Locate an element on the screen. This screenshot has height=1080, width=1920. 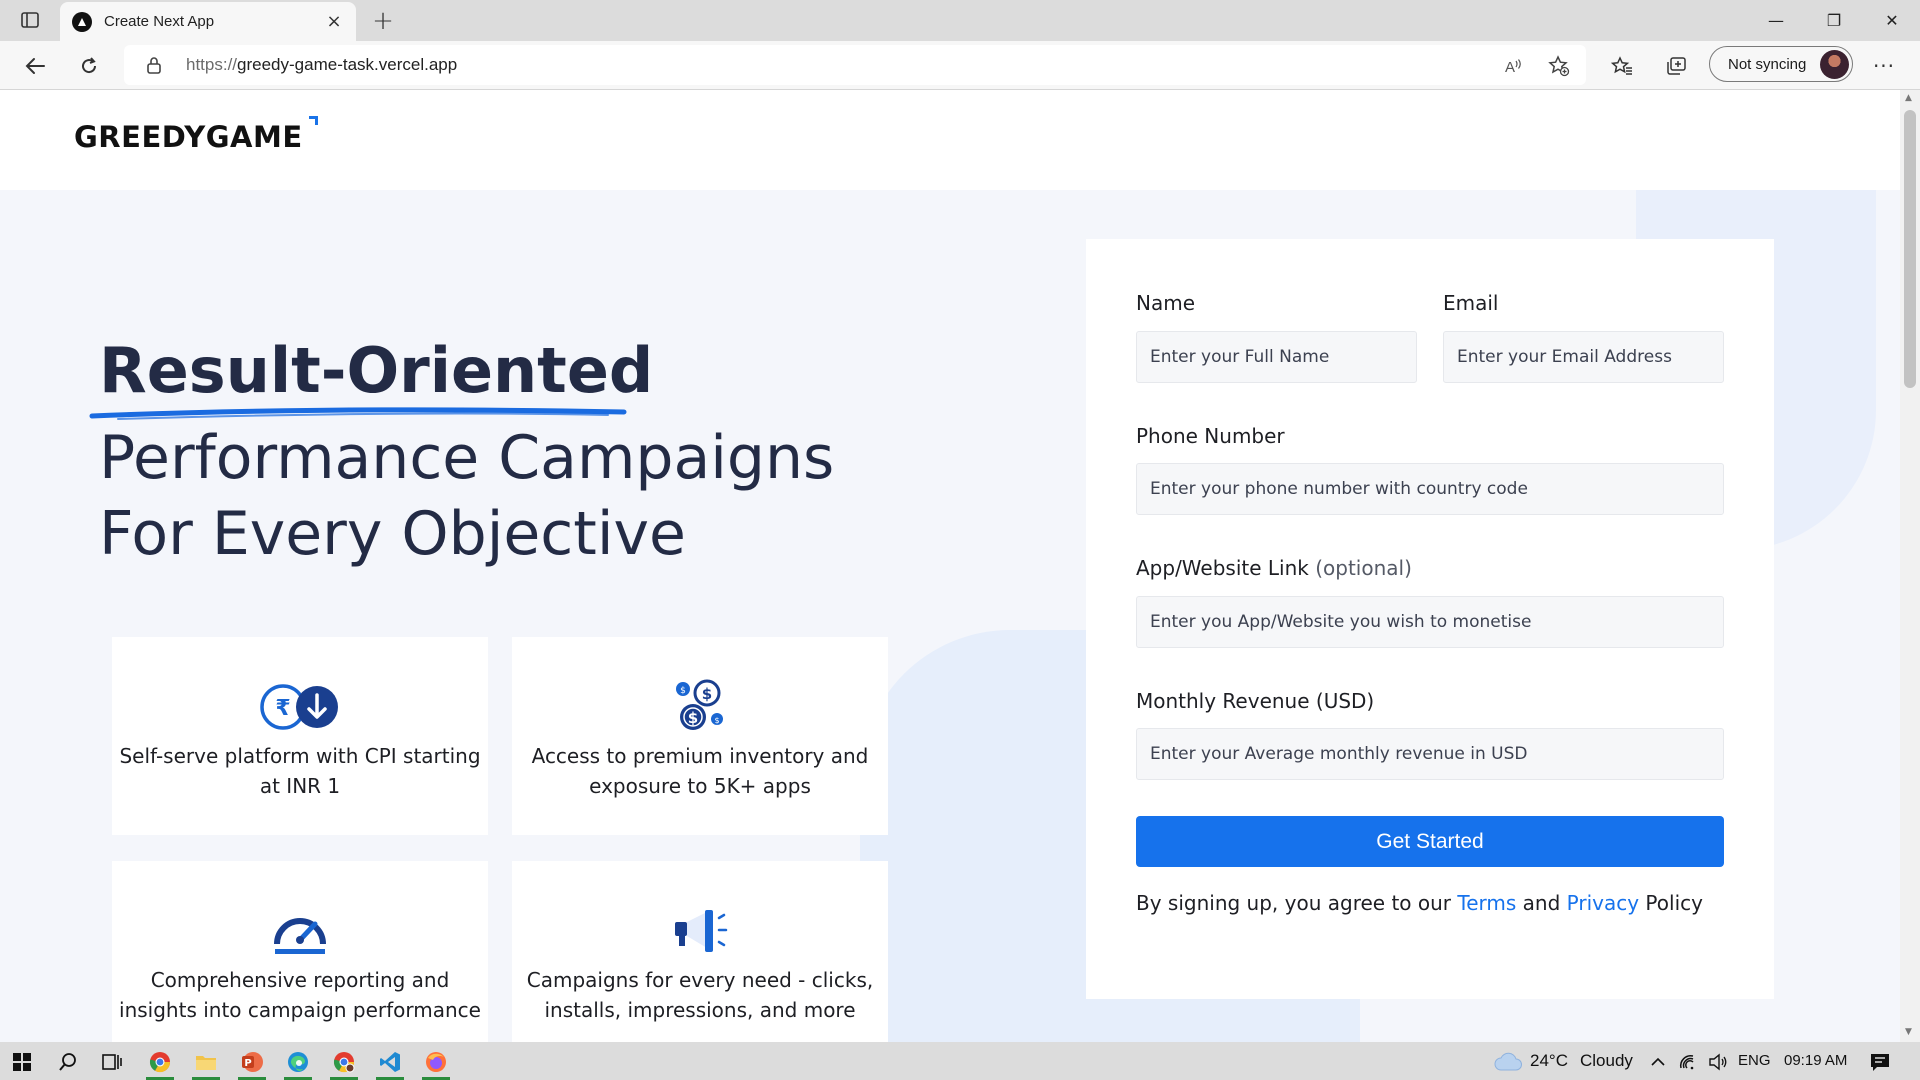
browser-tab-active: Create Next App × is located at coordinates (208, 21).